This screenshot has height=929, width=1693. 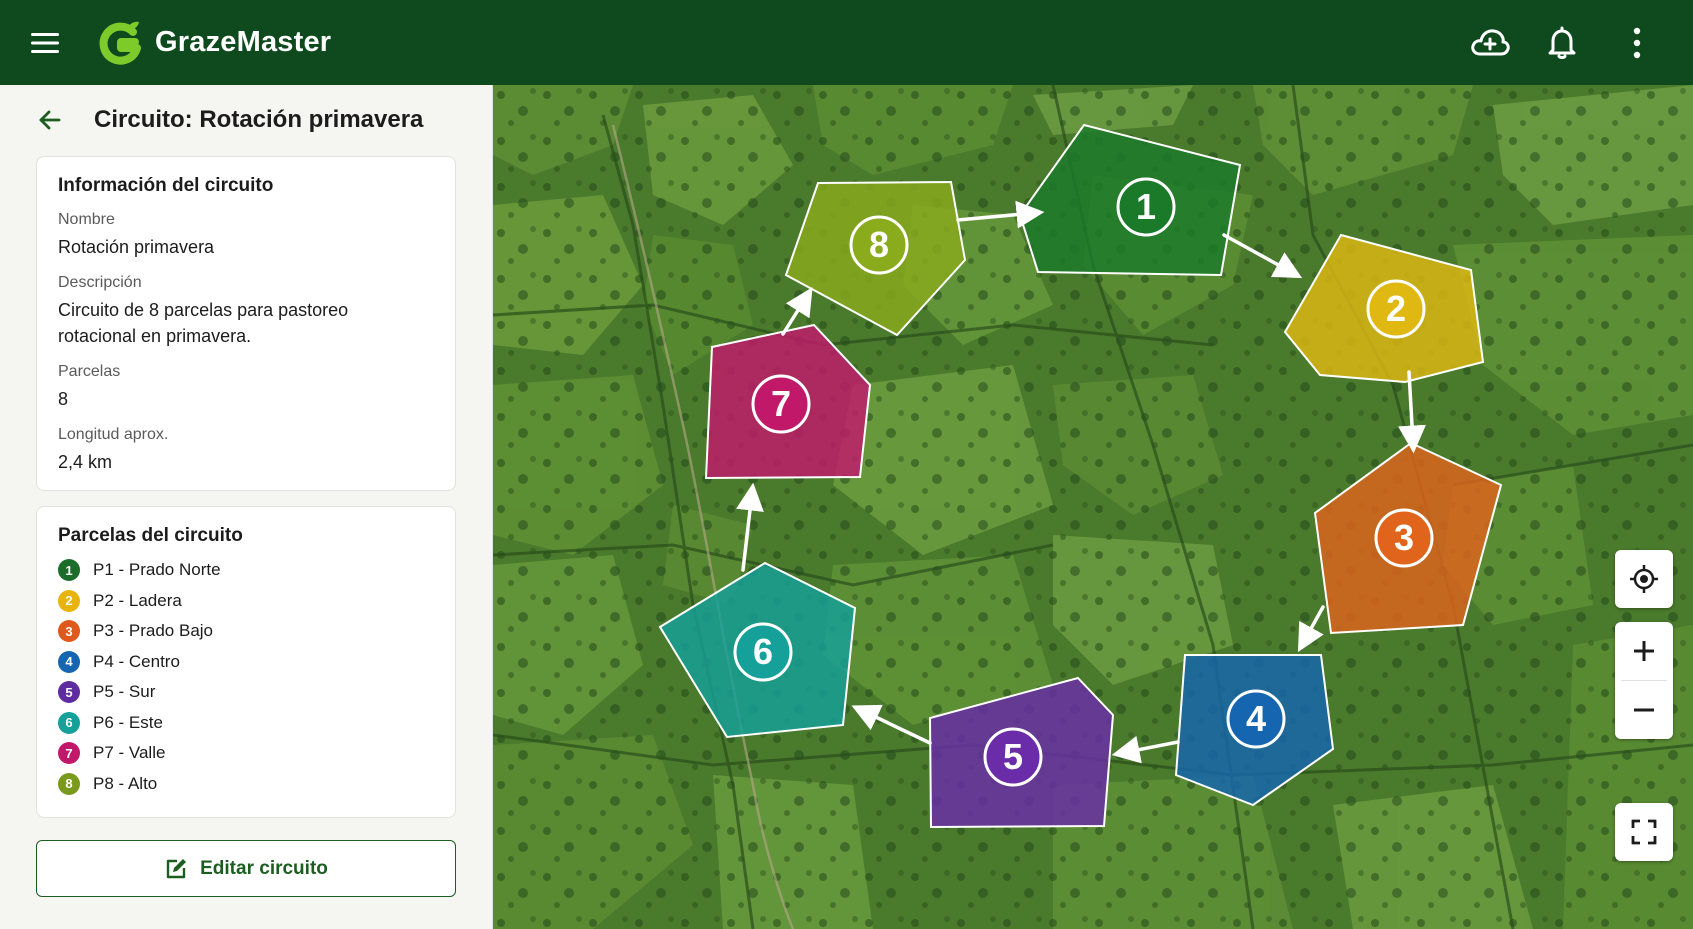 What do you see at coordinates (69, 631) in the screenshot?
I see `parcel-number-badge: 3` at bounding box center [69, 631].